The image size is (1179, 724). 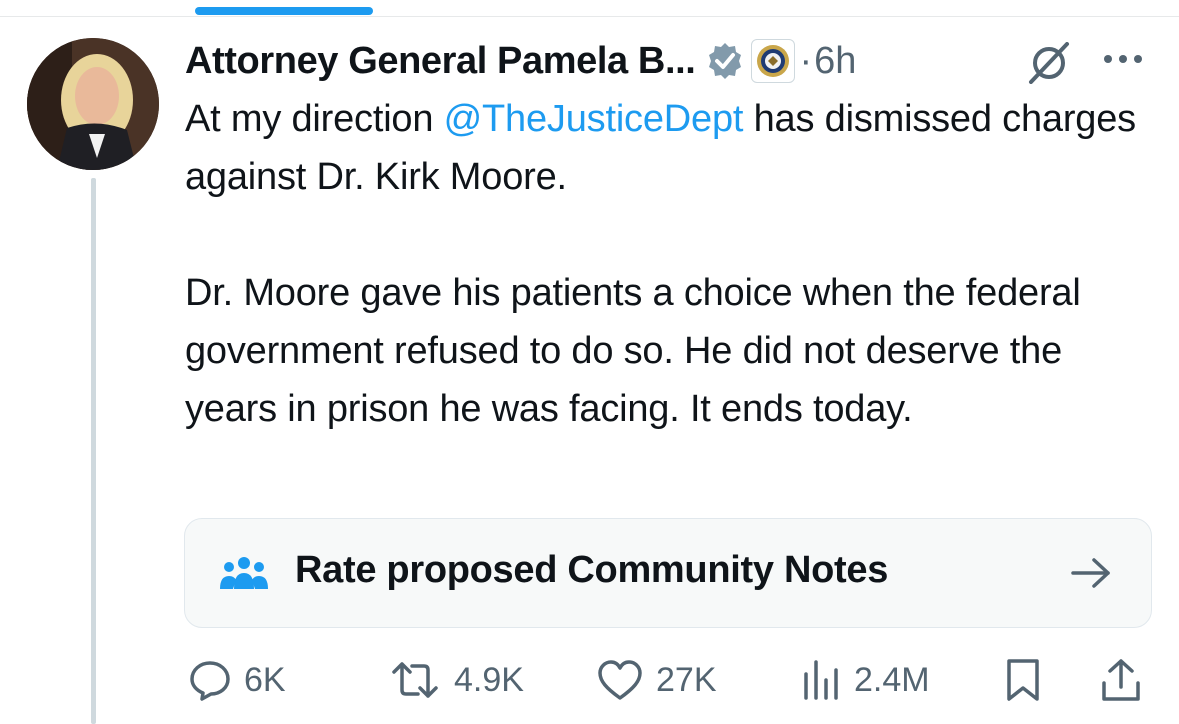 What do you see at coordinates (415, 680) in the screenshot?
I see `repost-icon` at bounding box center [415, 680].